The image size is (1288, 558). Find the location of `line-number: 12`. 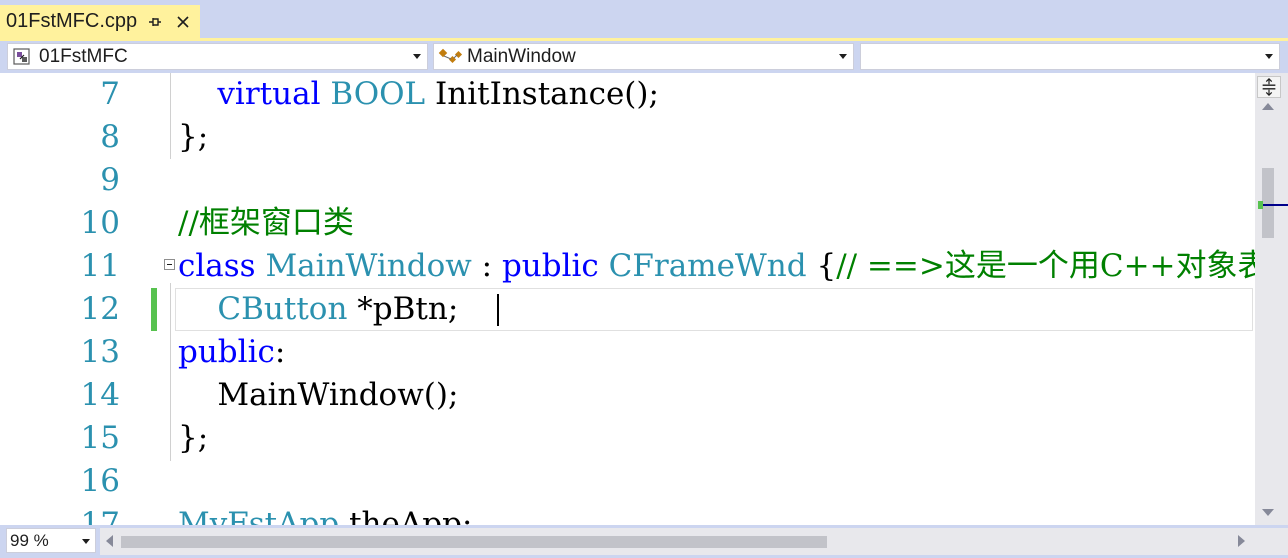

line-number: 12 is located at coordinates (100, 309).